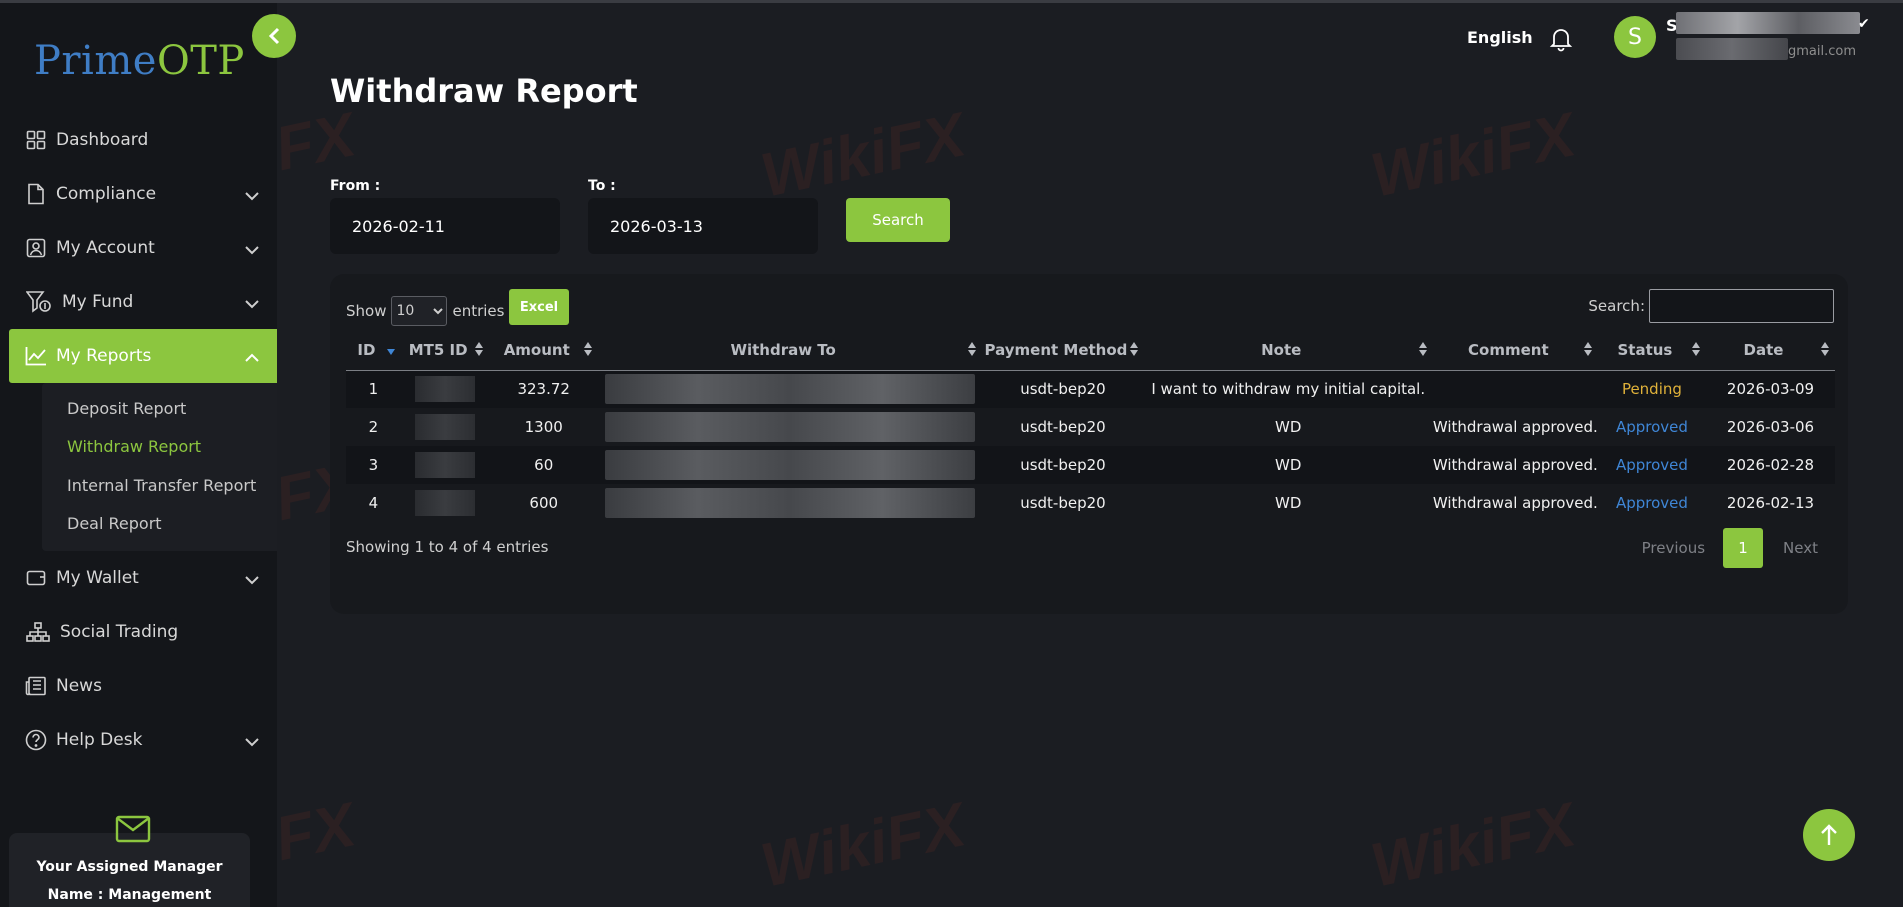 This screenshot has height=907, width=1903. I want to click on pagination: Previous 1 Next, so click(1729, 548).